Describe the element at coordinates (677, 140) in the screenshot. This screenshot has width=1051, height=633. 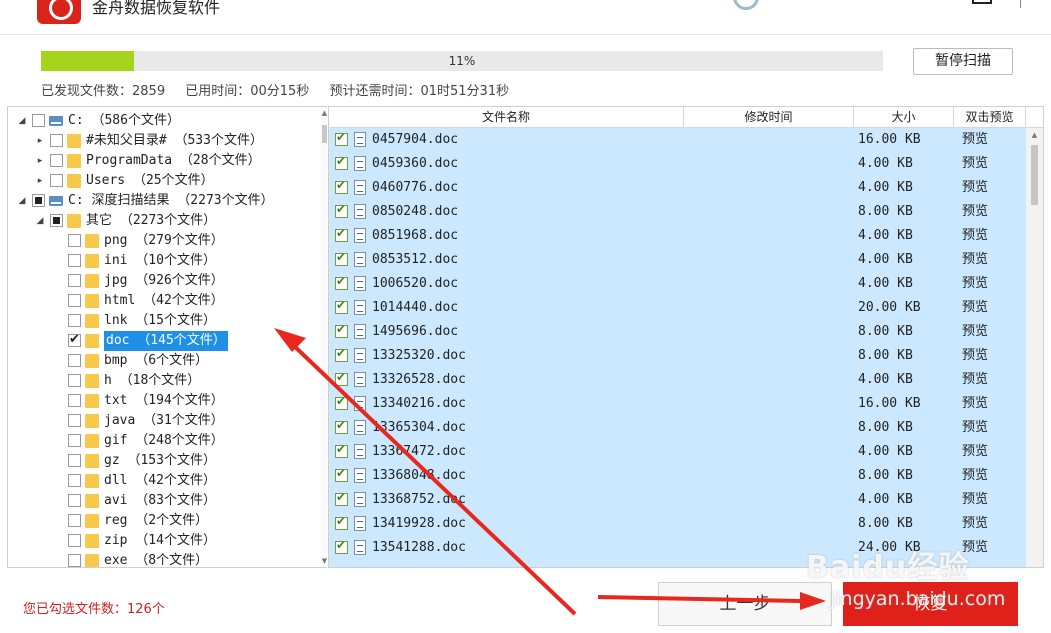
I see `table-row: 0457904.doc 16.00 KB 预览` at that location.